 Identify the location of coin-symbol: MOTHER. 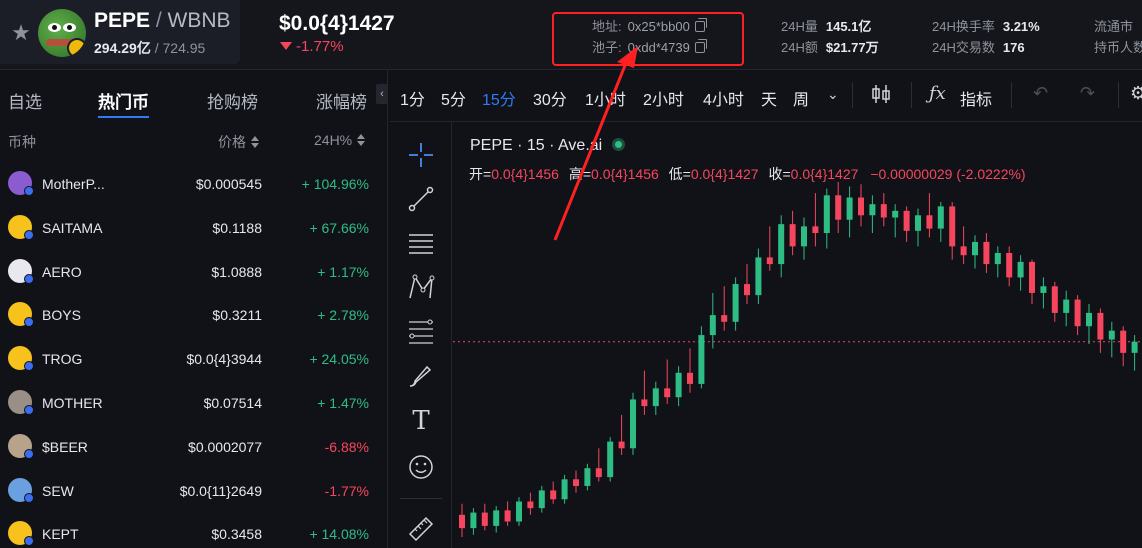
(72, 403).